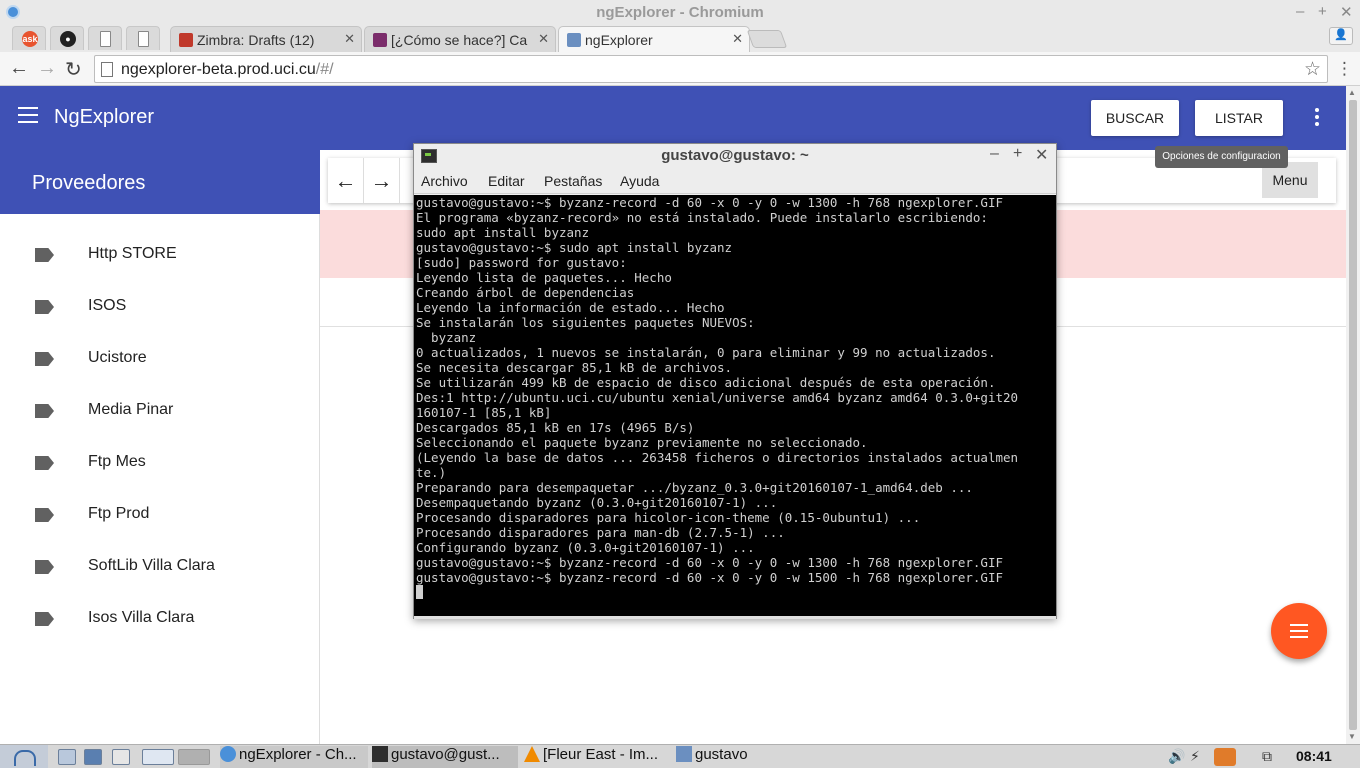 This screenshot has height=768, width=1360. I want to click on ask-icon: ask, so click(30, 39).